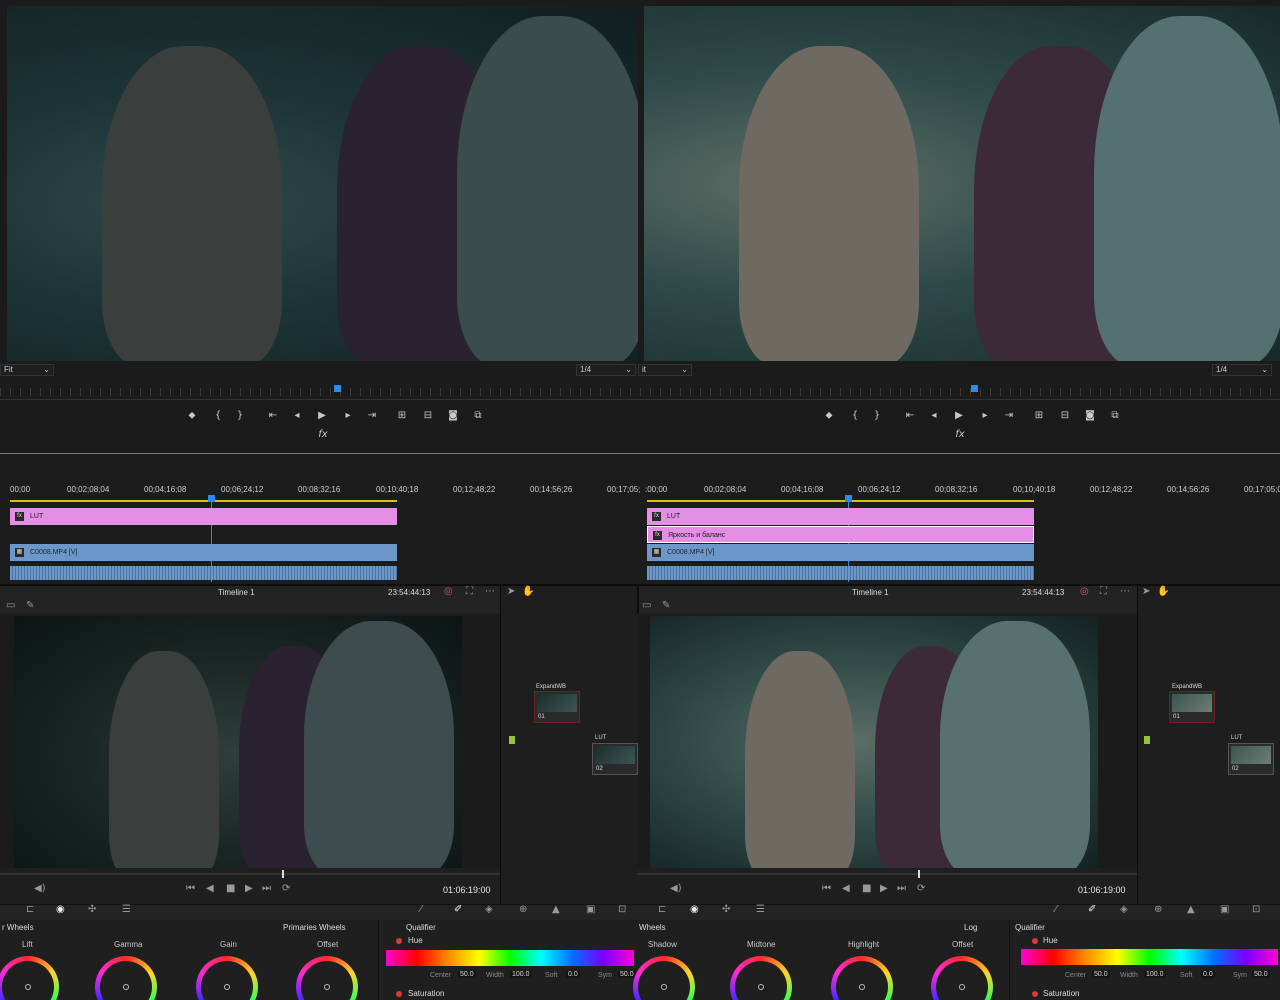 The width and height of the screenshot is (1280, 1000). I want to click on wheels-mode: Log, so click(970, 927).